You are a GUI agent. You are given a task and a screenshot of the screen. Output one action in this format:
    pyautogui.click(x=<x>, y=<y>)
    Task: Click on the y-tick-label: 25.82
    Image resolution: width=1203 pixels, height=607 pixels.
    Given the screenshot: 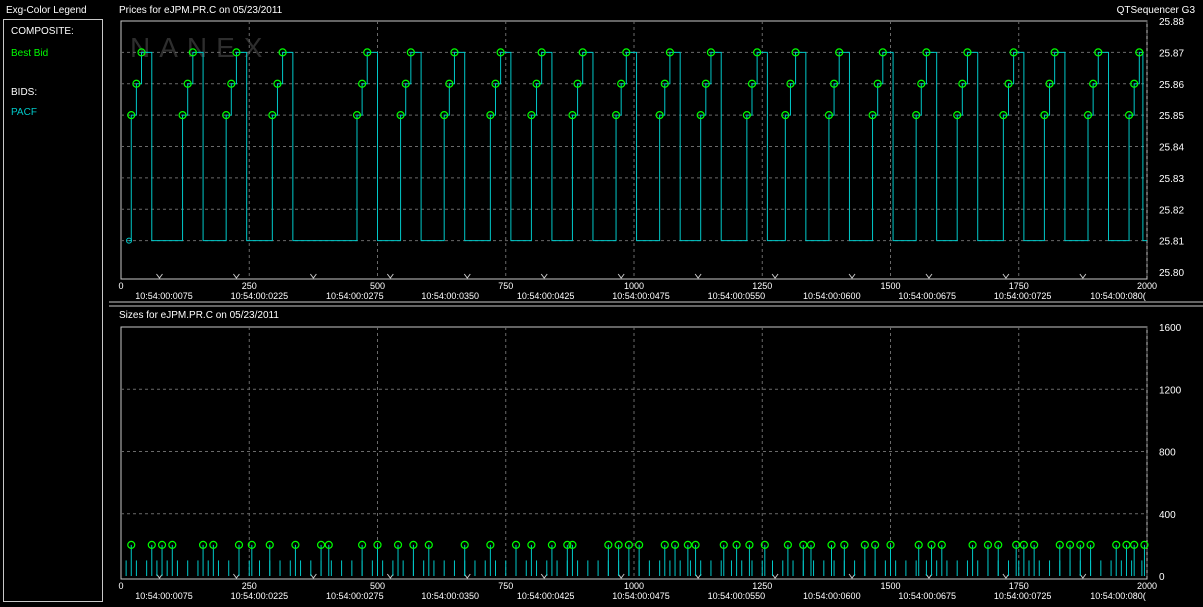 What is the action you would take?
    pyautogui.click(x=1171, y=210)
    